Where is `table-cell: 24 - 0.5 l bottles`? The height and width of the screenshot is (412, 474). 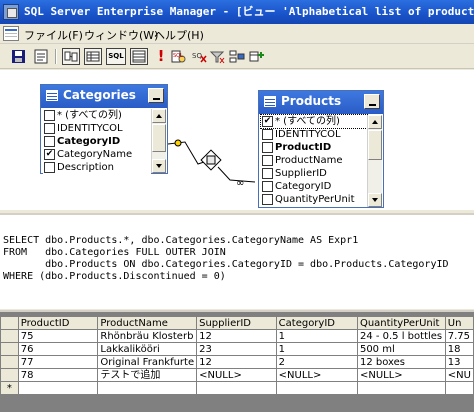
table-cell: 24 - 0.5 l bottles is located at coordinates (401, 336).